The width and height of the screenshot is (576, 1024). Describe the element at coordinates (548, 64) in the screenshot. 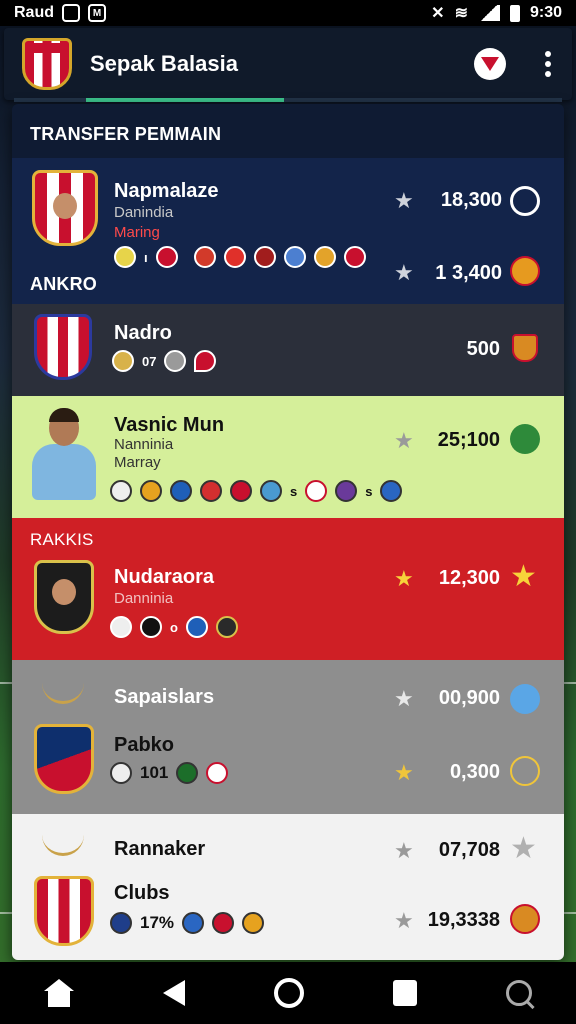

I see `more-options-button` at that location.